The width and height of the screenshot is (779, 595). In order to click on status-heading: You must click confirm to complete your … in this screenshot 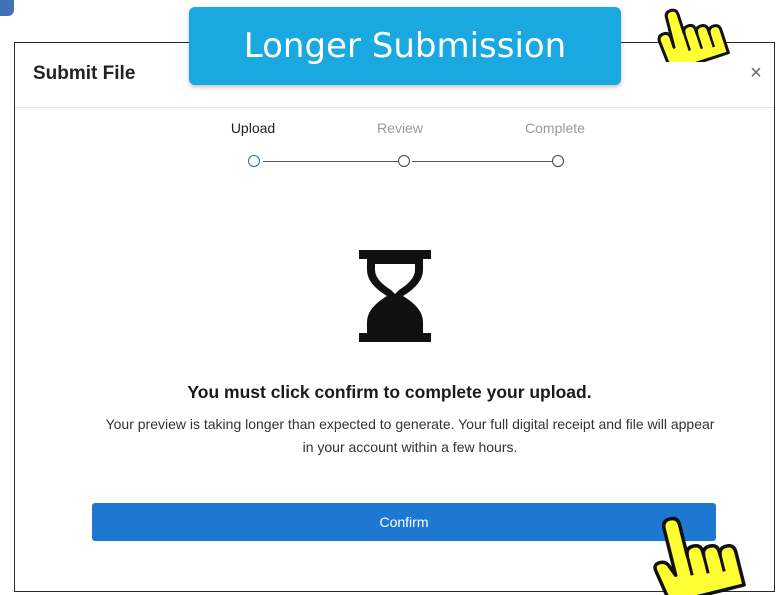, I will do `click(389, 392)`.